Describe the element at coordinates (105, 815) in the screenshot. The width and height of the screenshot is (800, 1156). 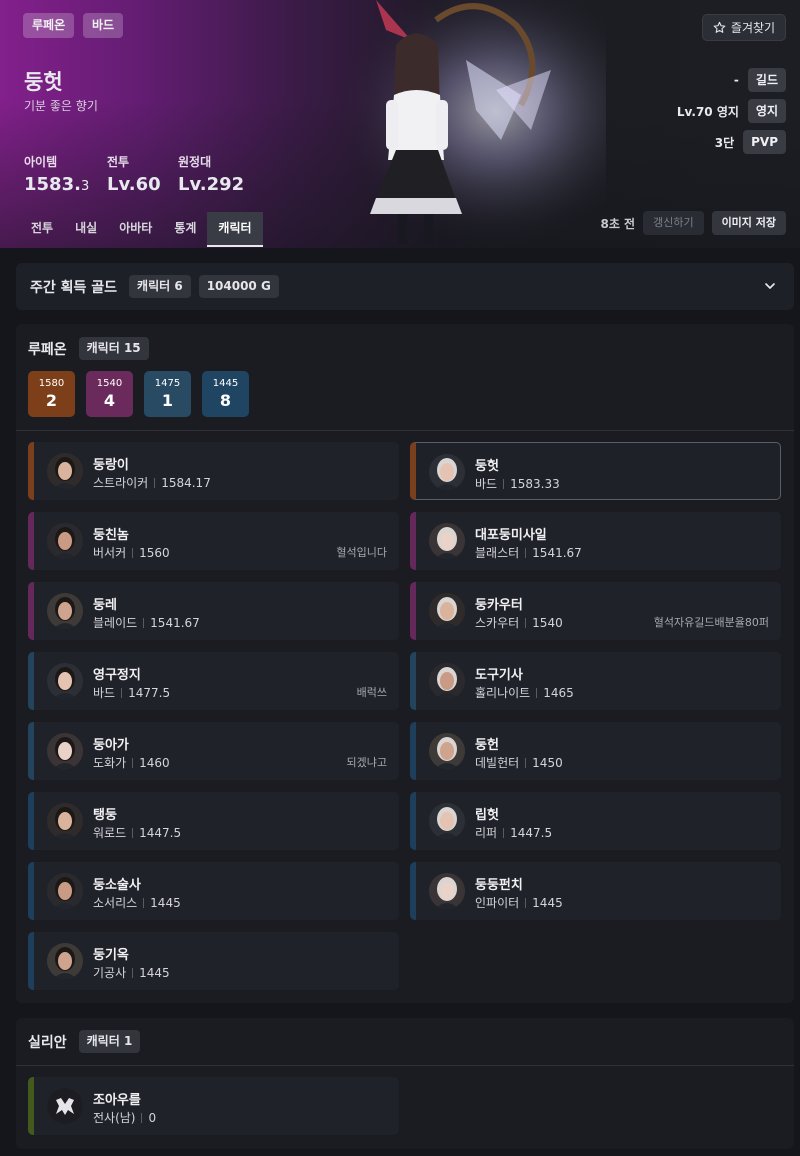
I see `character-card-name: 탱둥` at that location.